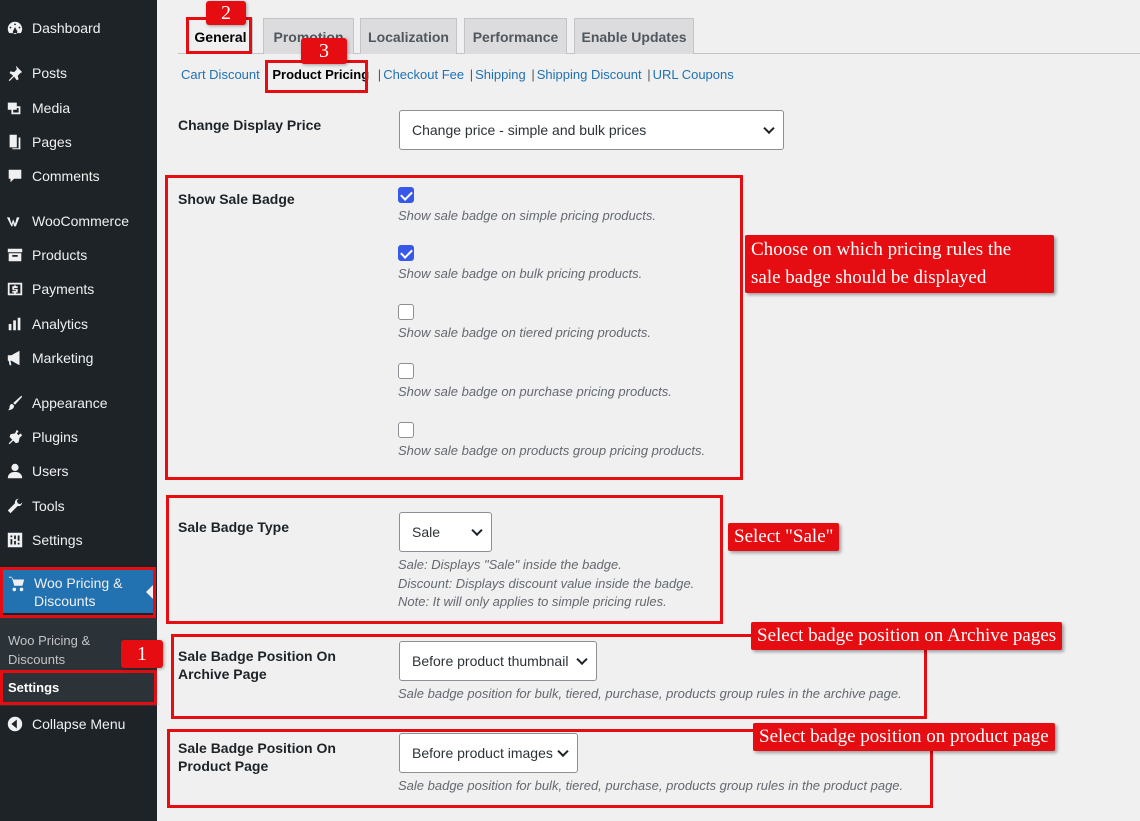 This screenshot has width=1140, height=821. What do you see at coordinates (78, 506) in the screenshot?
I see `menu-tools: Tools` at bounding box center [78, 506].